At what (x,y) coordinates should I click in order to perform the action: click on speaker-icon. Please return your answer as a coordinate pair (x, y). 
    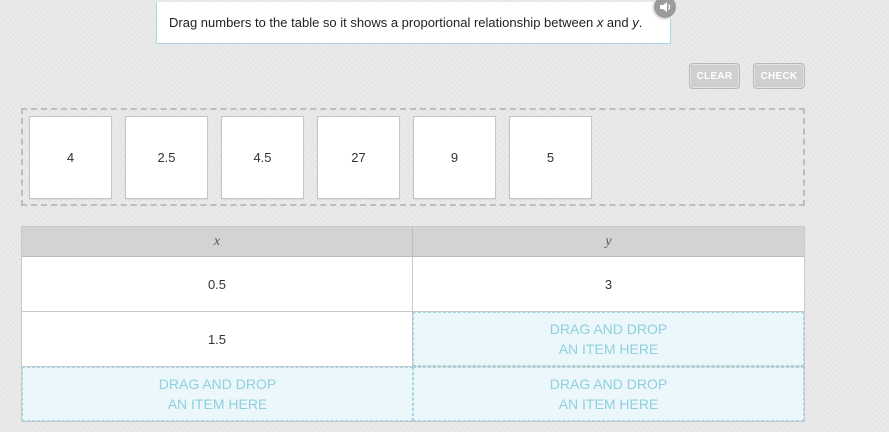
    Looking at the image, I should click on (665, 7).